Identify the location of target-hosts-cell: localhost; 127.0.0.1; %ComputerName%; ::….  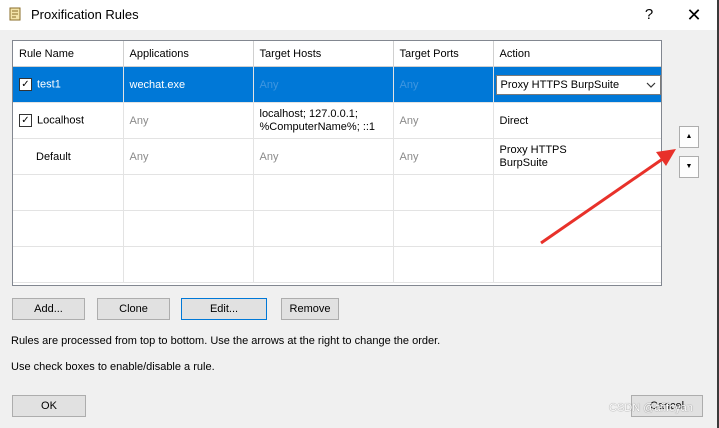
(323, 120).